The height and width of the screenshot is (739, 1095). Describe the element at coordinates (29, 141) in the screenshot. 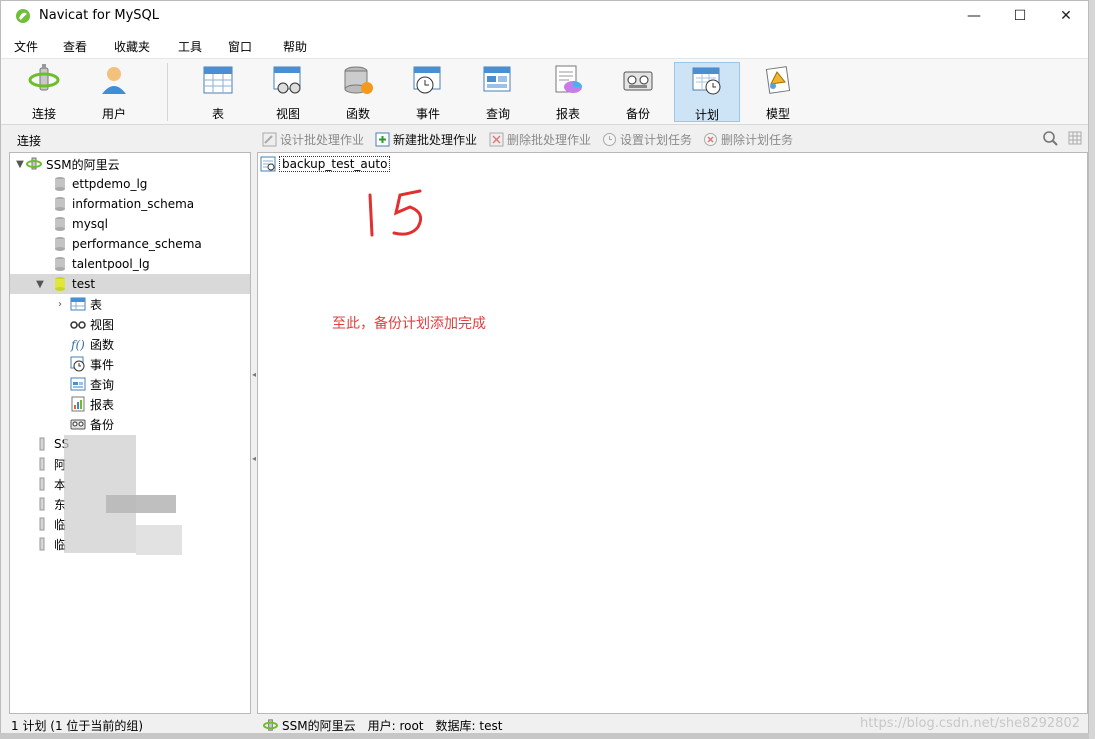

I see `connection-pane-label: 连接` at that location.